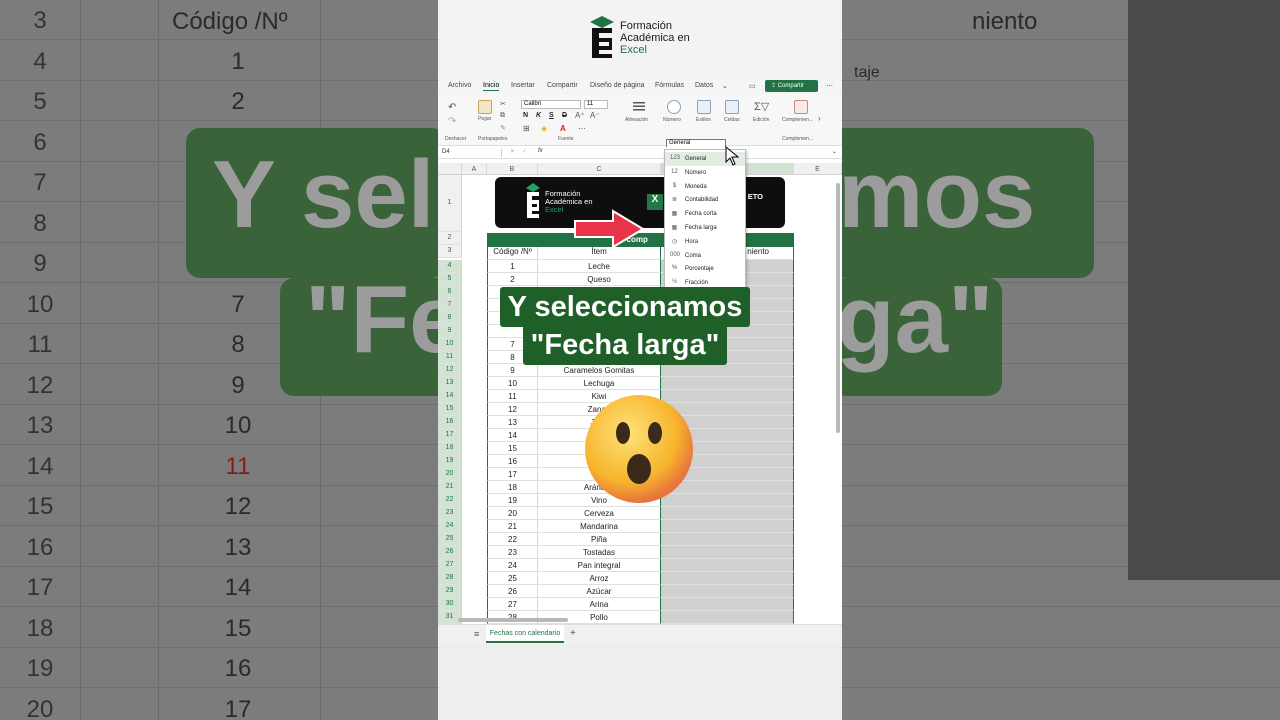 The width and height of the screenshot is (1280, 720). What do you see at coordinates (639, 107) in the screenshot?
I see `align-icon` at bounding box center [639, 107].